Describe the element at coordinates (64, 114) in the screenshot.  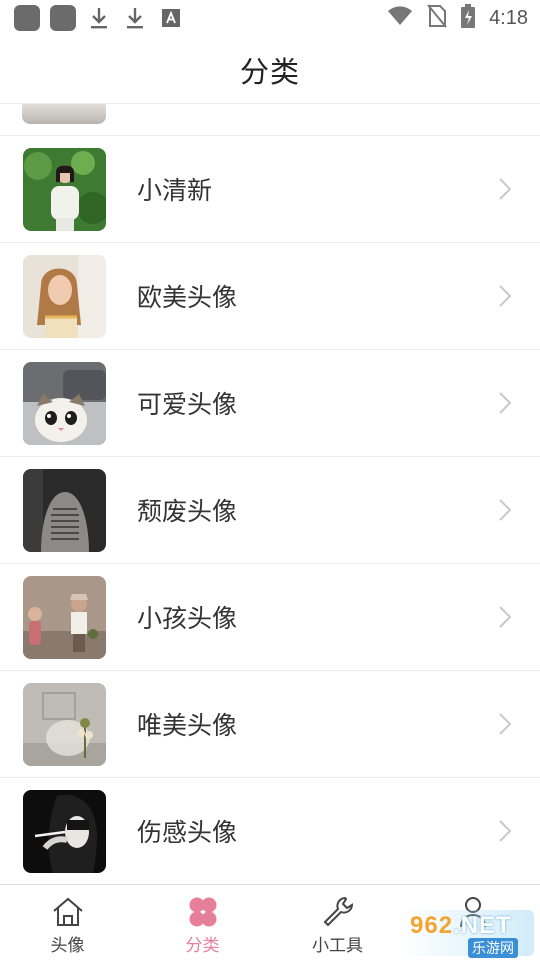
I see `partial-thumbnail` at that location.